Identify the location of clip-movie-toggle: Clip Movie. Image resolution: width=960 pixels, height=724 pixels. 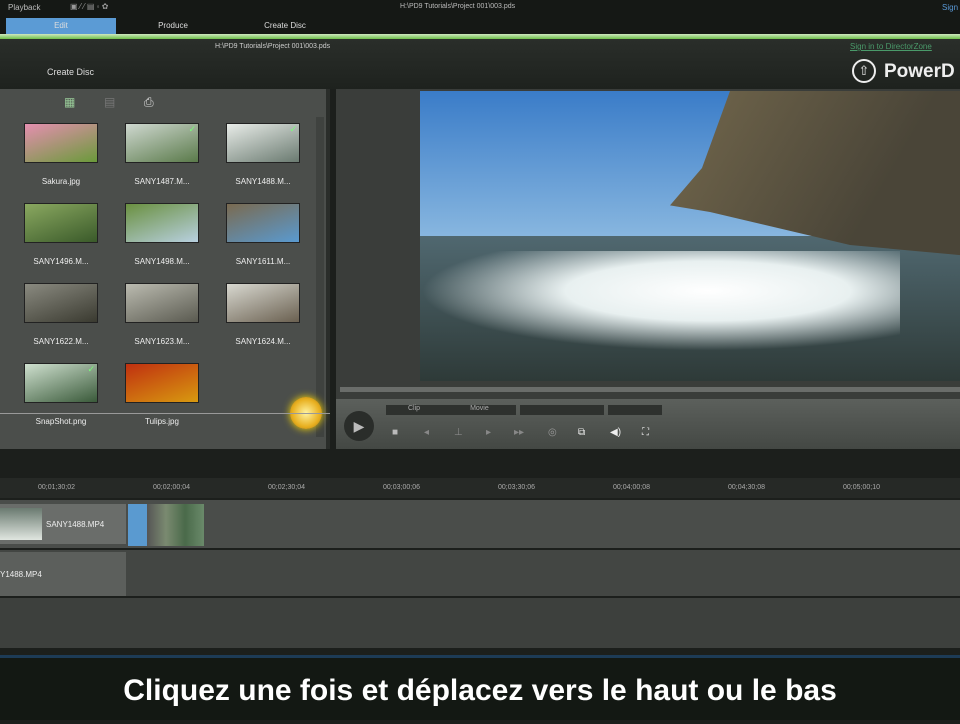
(451, 410).